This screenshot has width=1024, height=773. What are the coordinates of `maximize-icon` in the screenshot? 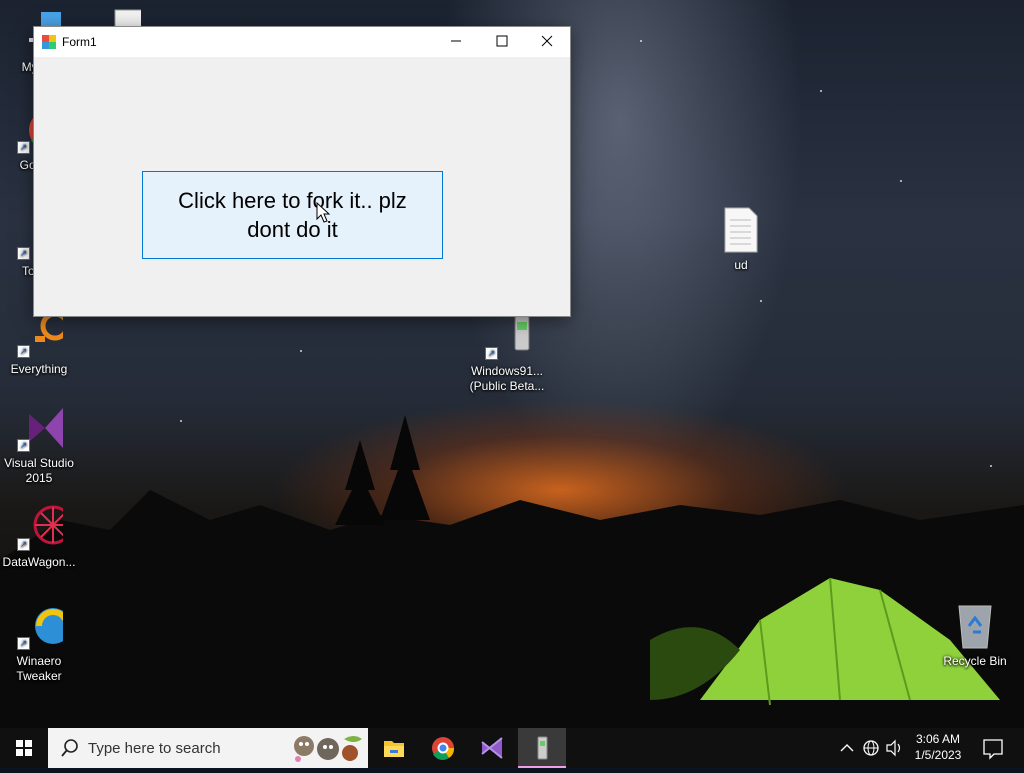 It's located at (502, 41).